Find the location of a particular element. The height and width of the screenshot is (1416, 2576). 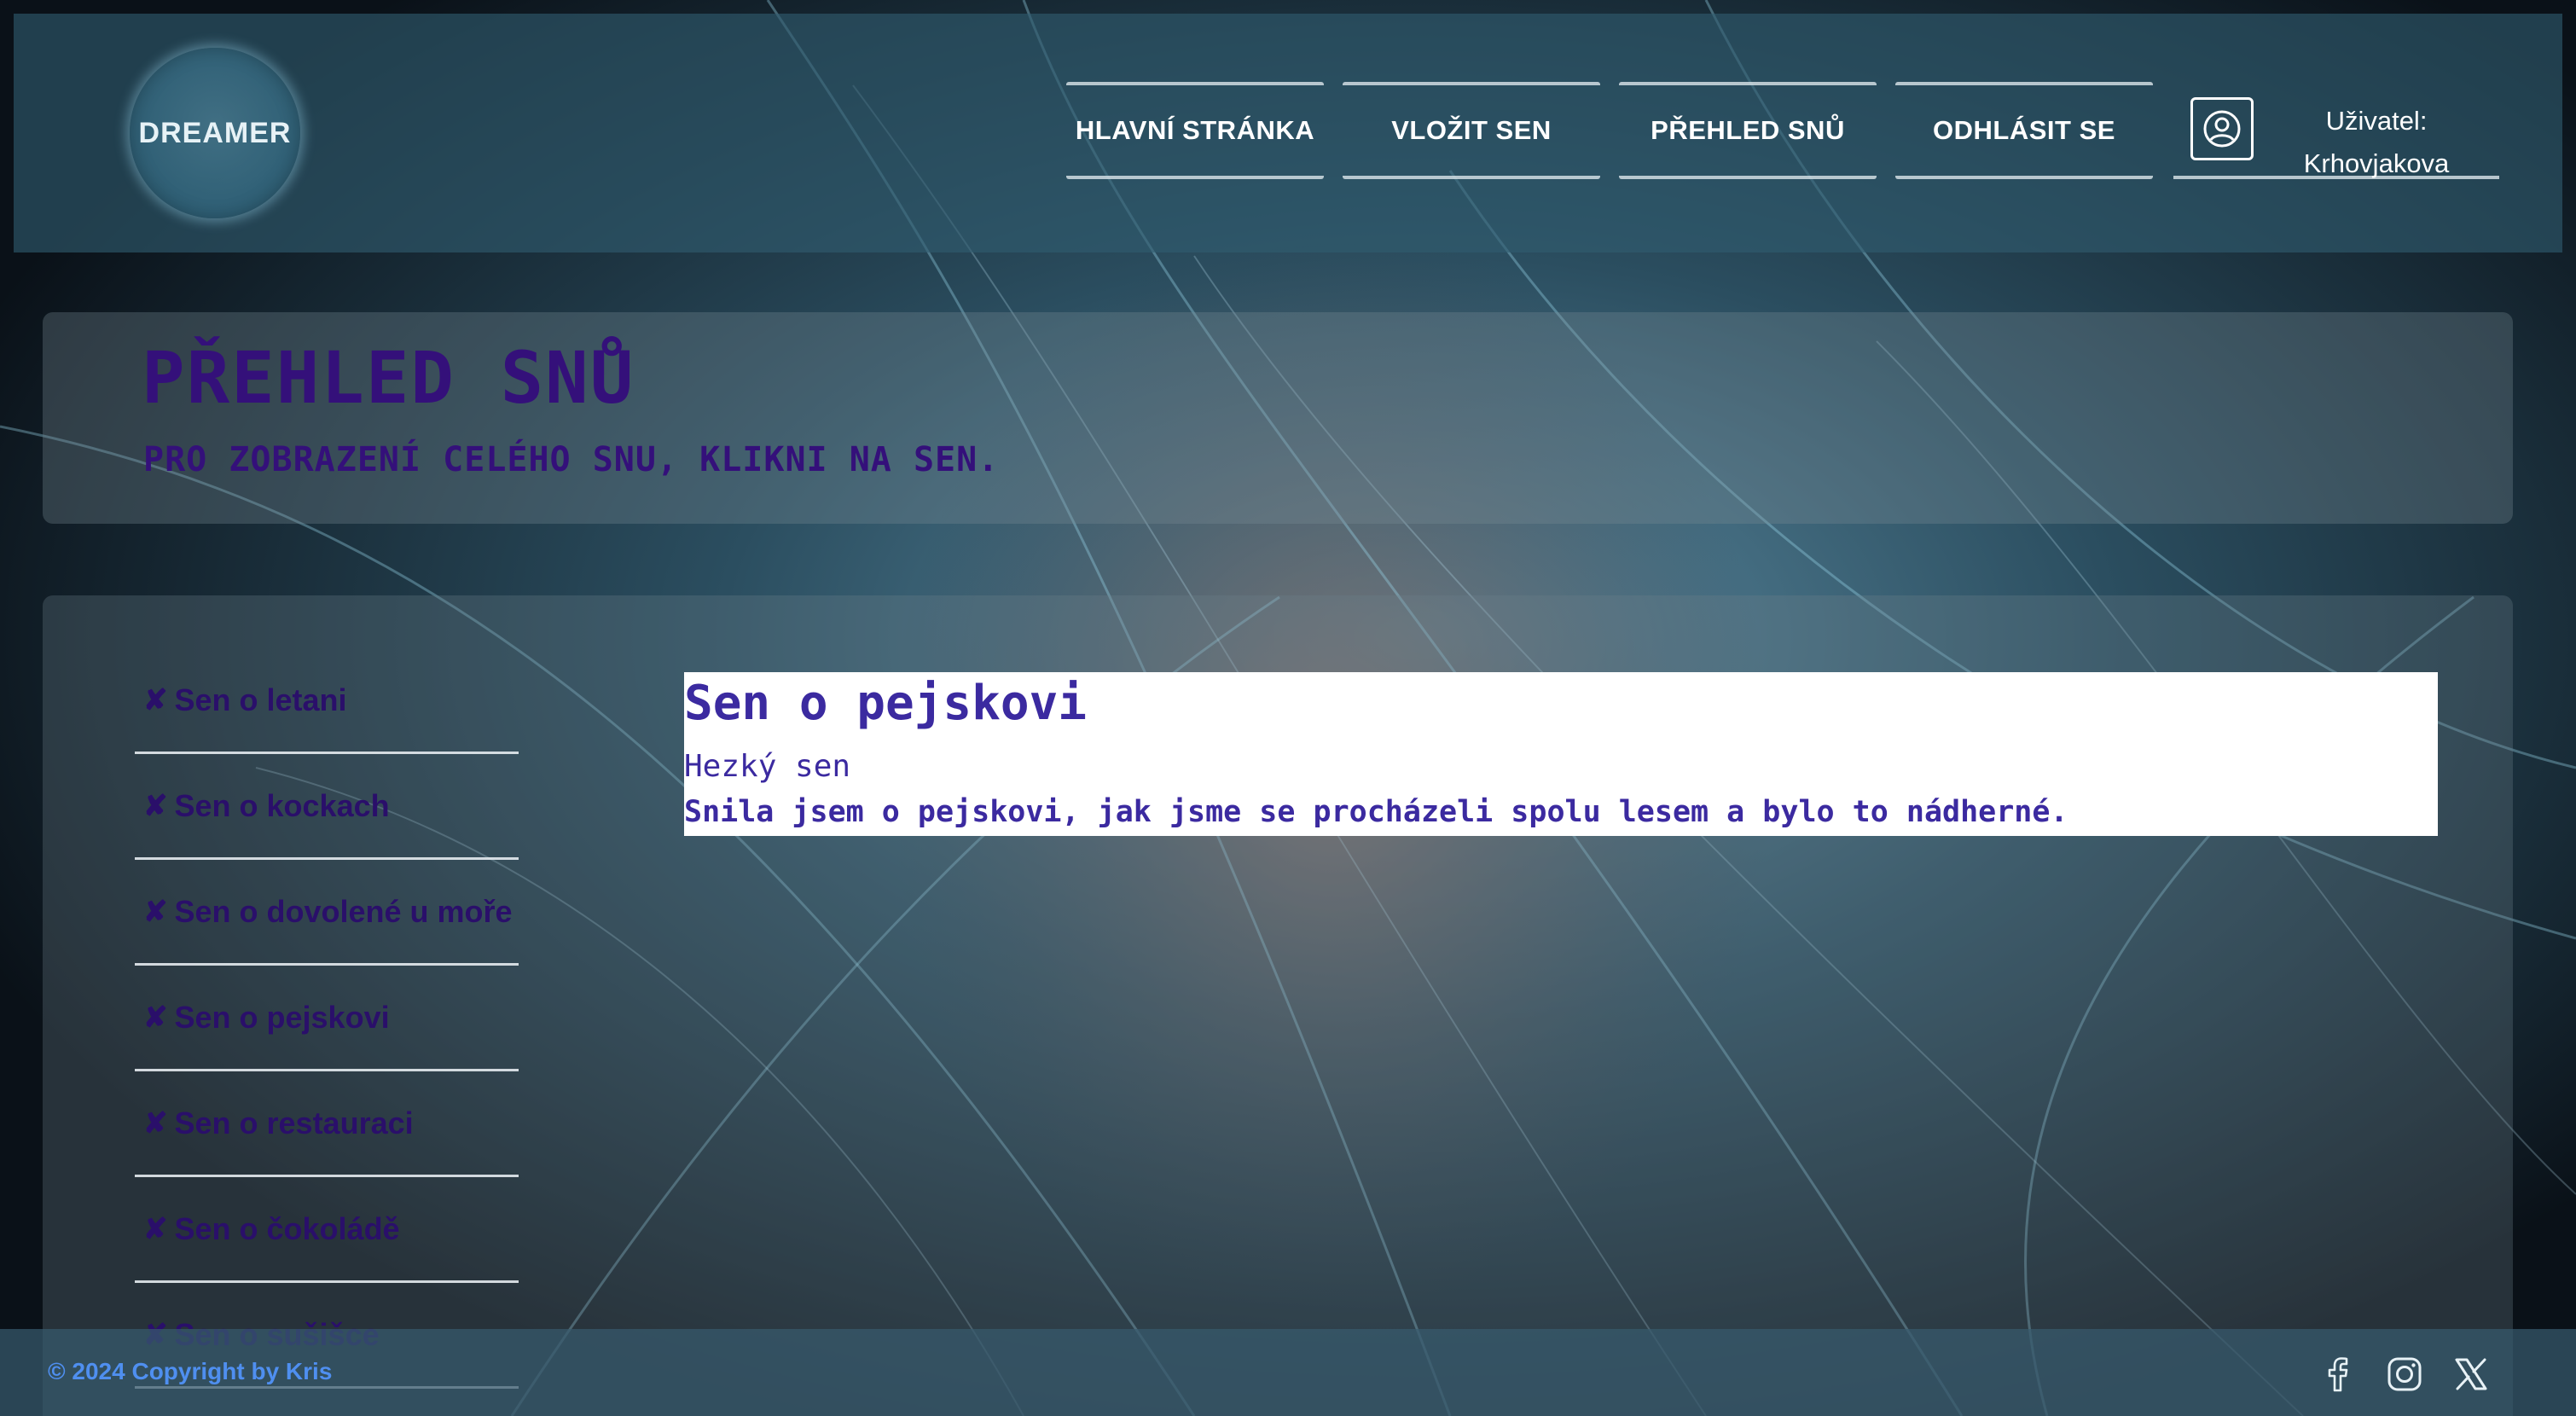

facebook-icon is located at coordinates (2338, 1374).